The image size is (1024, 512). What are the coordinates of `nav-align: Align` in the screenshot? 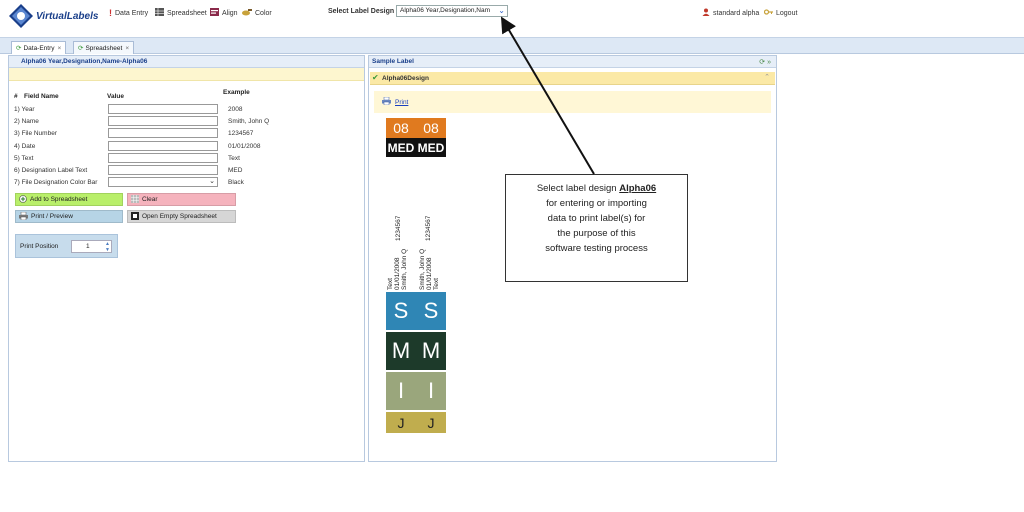 It's located at (224, 13).